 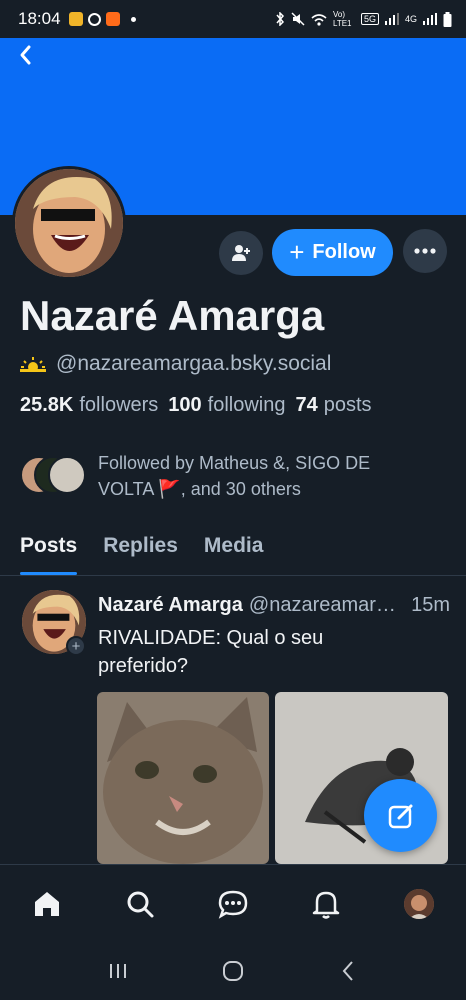 What do you see at coordinates (133, 19) in the screenshot?
I see `status-dot` at bounding box center [133, 19].